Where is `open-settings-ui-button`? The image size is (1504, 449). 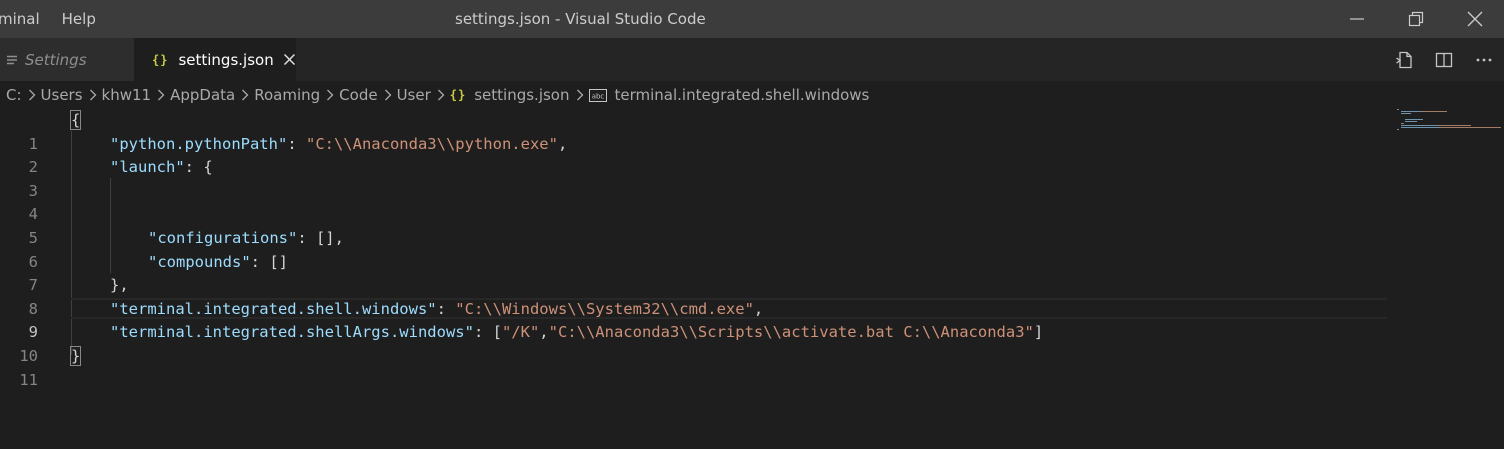
open-settings-ui-button is located at coordinates (1404, 59).